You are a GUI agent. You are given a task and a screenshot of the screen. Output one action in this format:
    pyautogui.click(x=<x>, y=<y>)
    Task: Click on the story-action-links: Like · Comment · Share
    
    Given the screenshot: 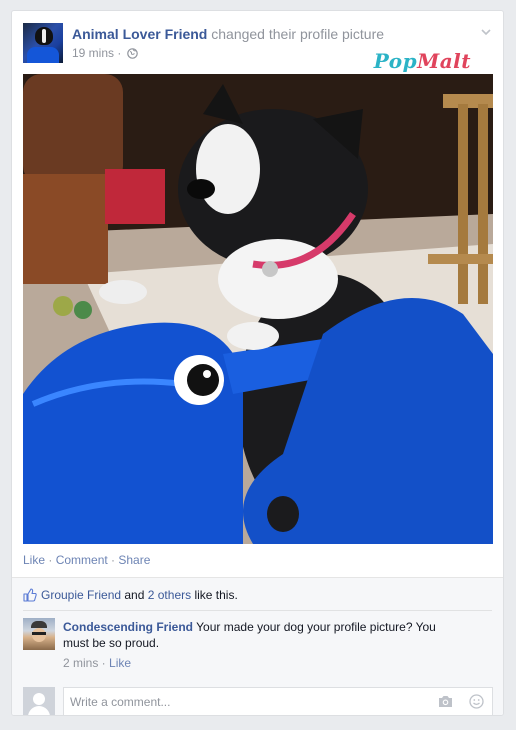 What is the action you would take?
    pyautogui.click(x=86, y=560)
    